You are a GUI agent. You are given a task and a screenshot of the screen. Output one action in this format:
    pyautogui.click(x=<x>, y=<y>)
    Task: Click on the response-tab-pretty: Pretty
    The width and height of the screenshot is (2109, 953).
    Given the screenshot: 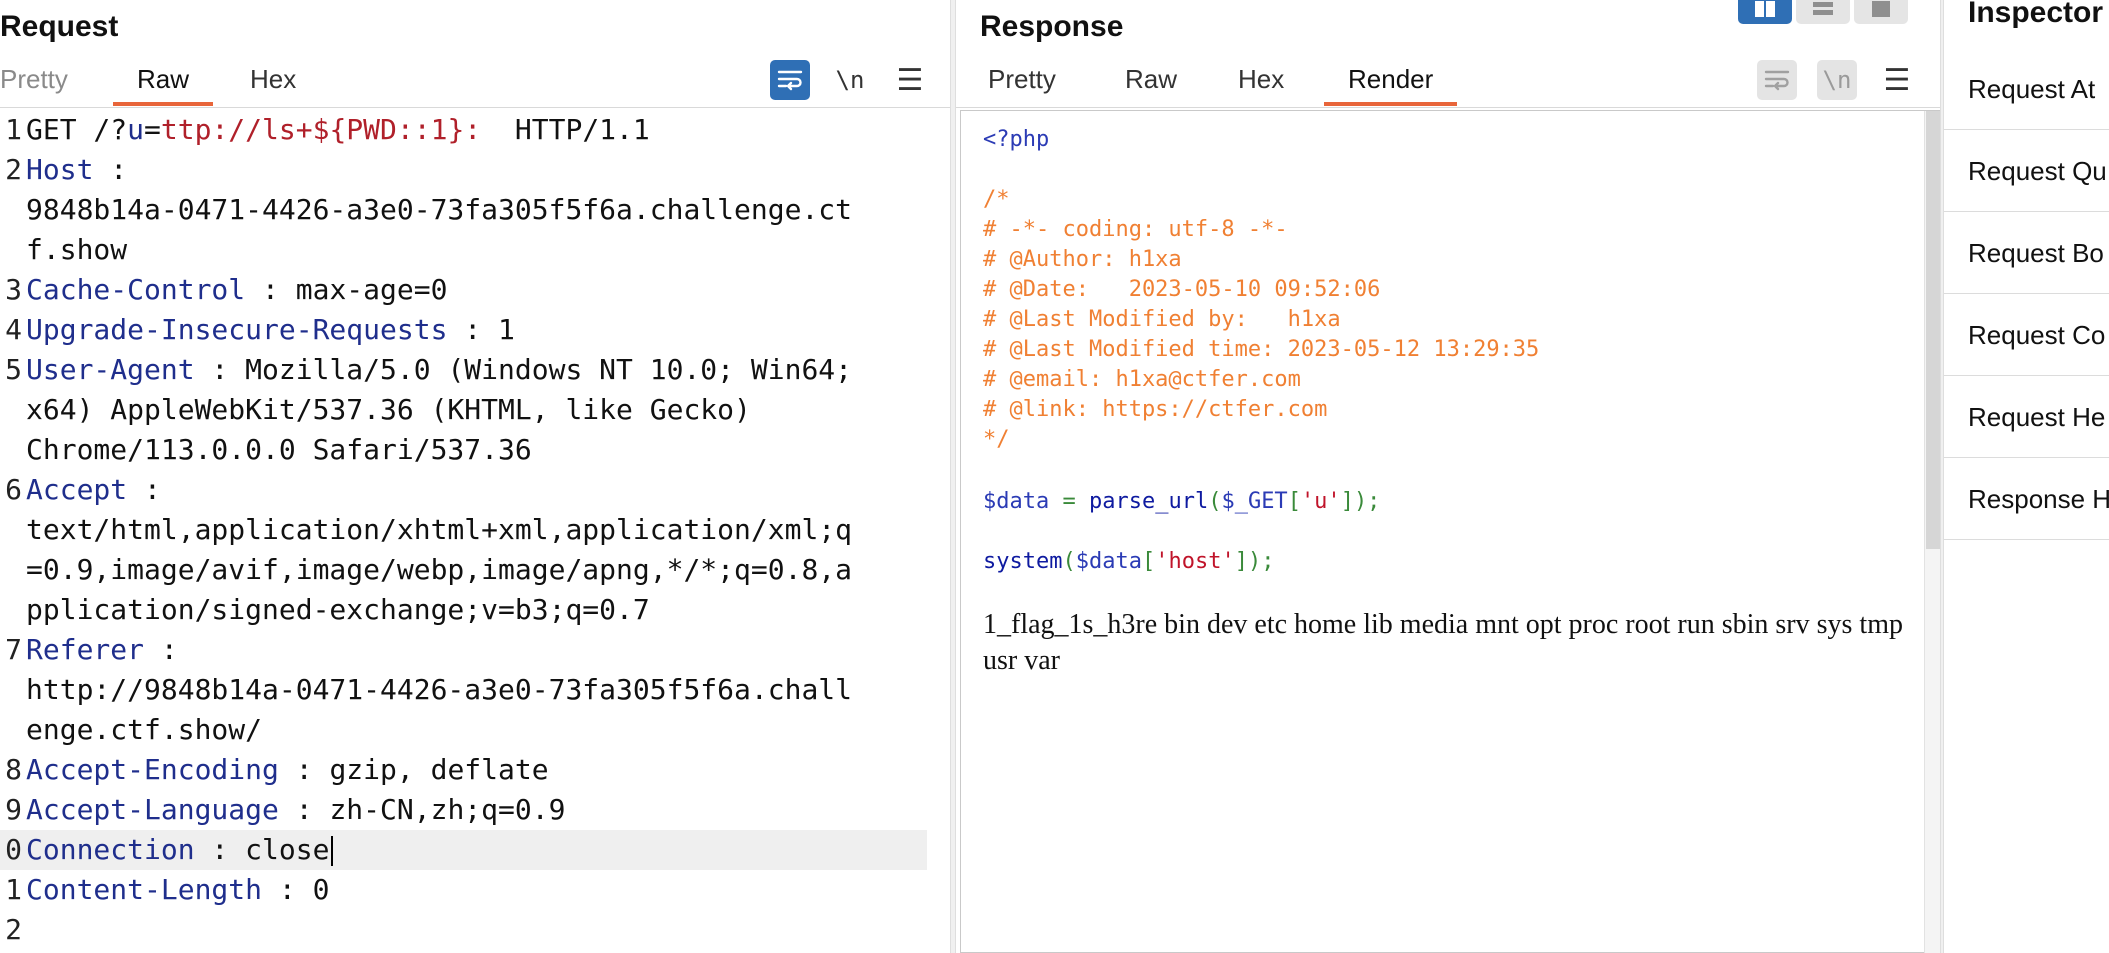 What is the action you would take?
    pyautogui.click(x=1022, y=85)
    